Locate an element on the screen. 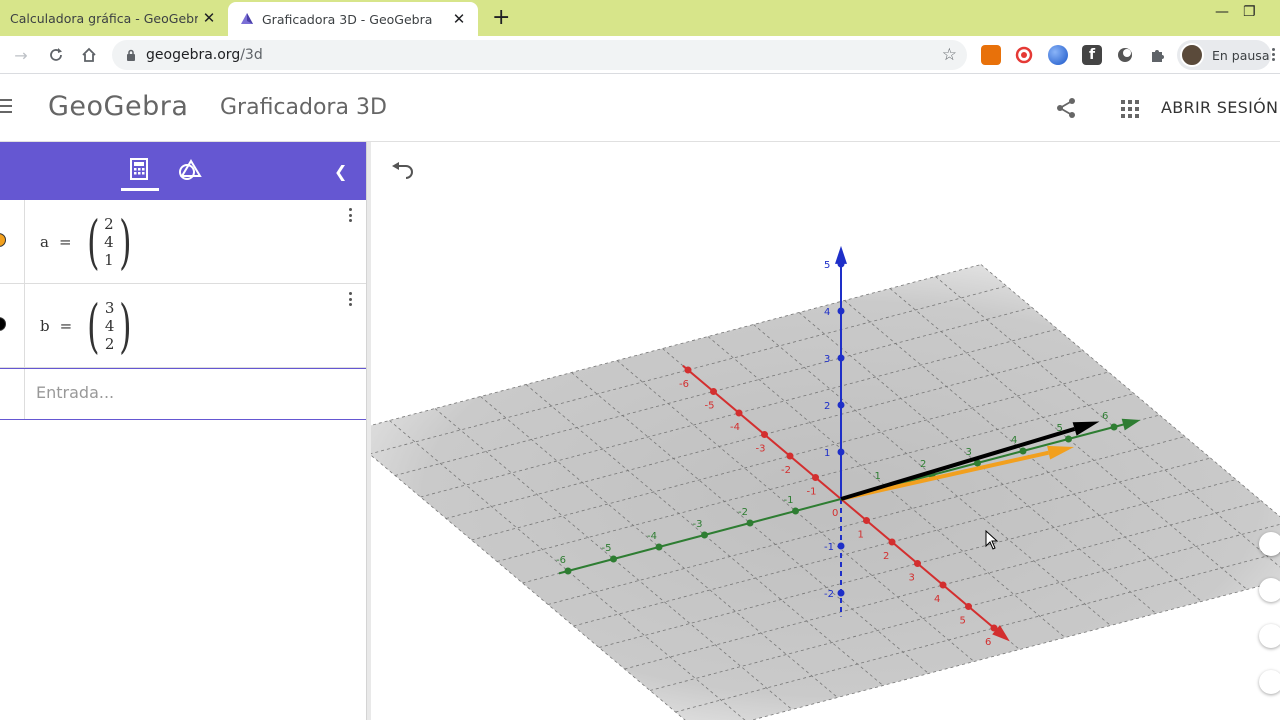 This screenshot has width=1280, height=720. vector-name: a is located at coordinates (44, 242).